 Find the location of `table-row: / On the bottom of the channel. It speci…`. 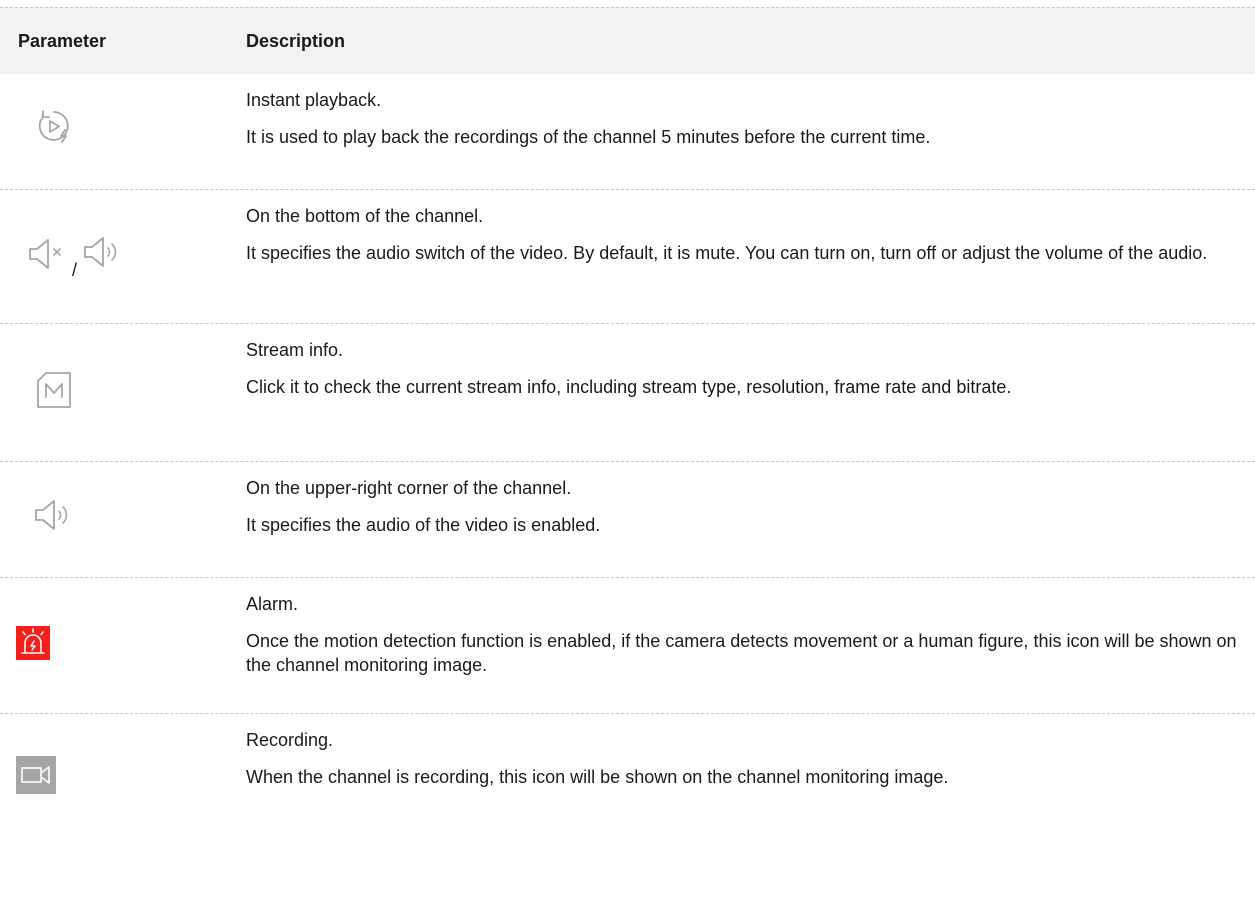

table-row: / On the bottom of the channel. It speci… is located at coordinates (627, 257).